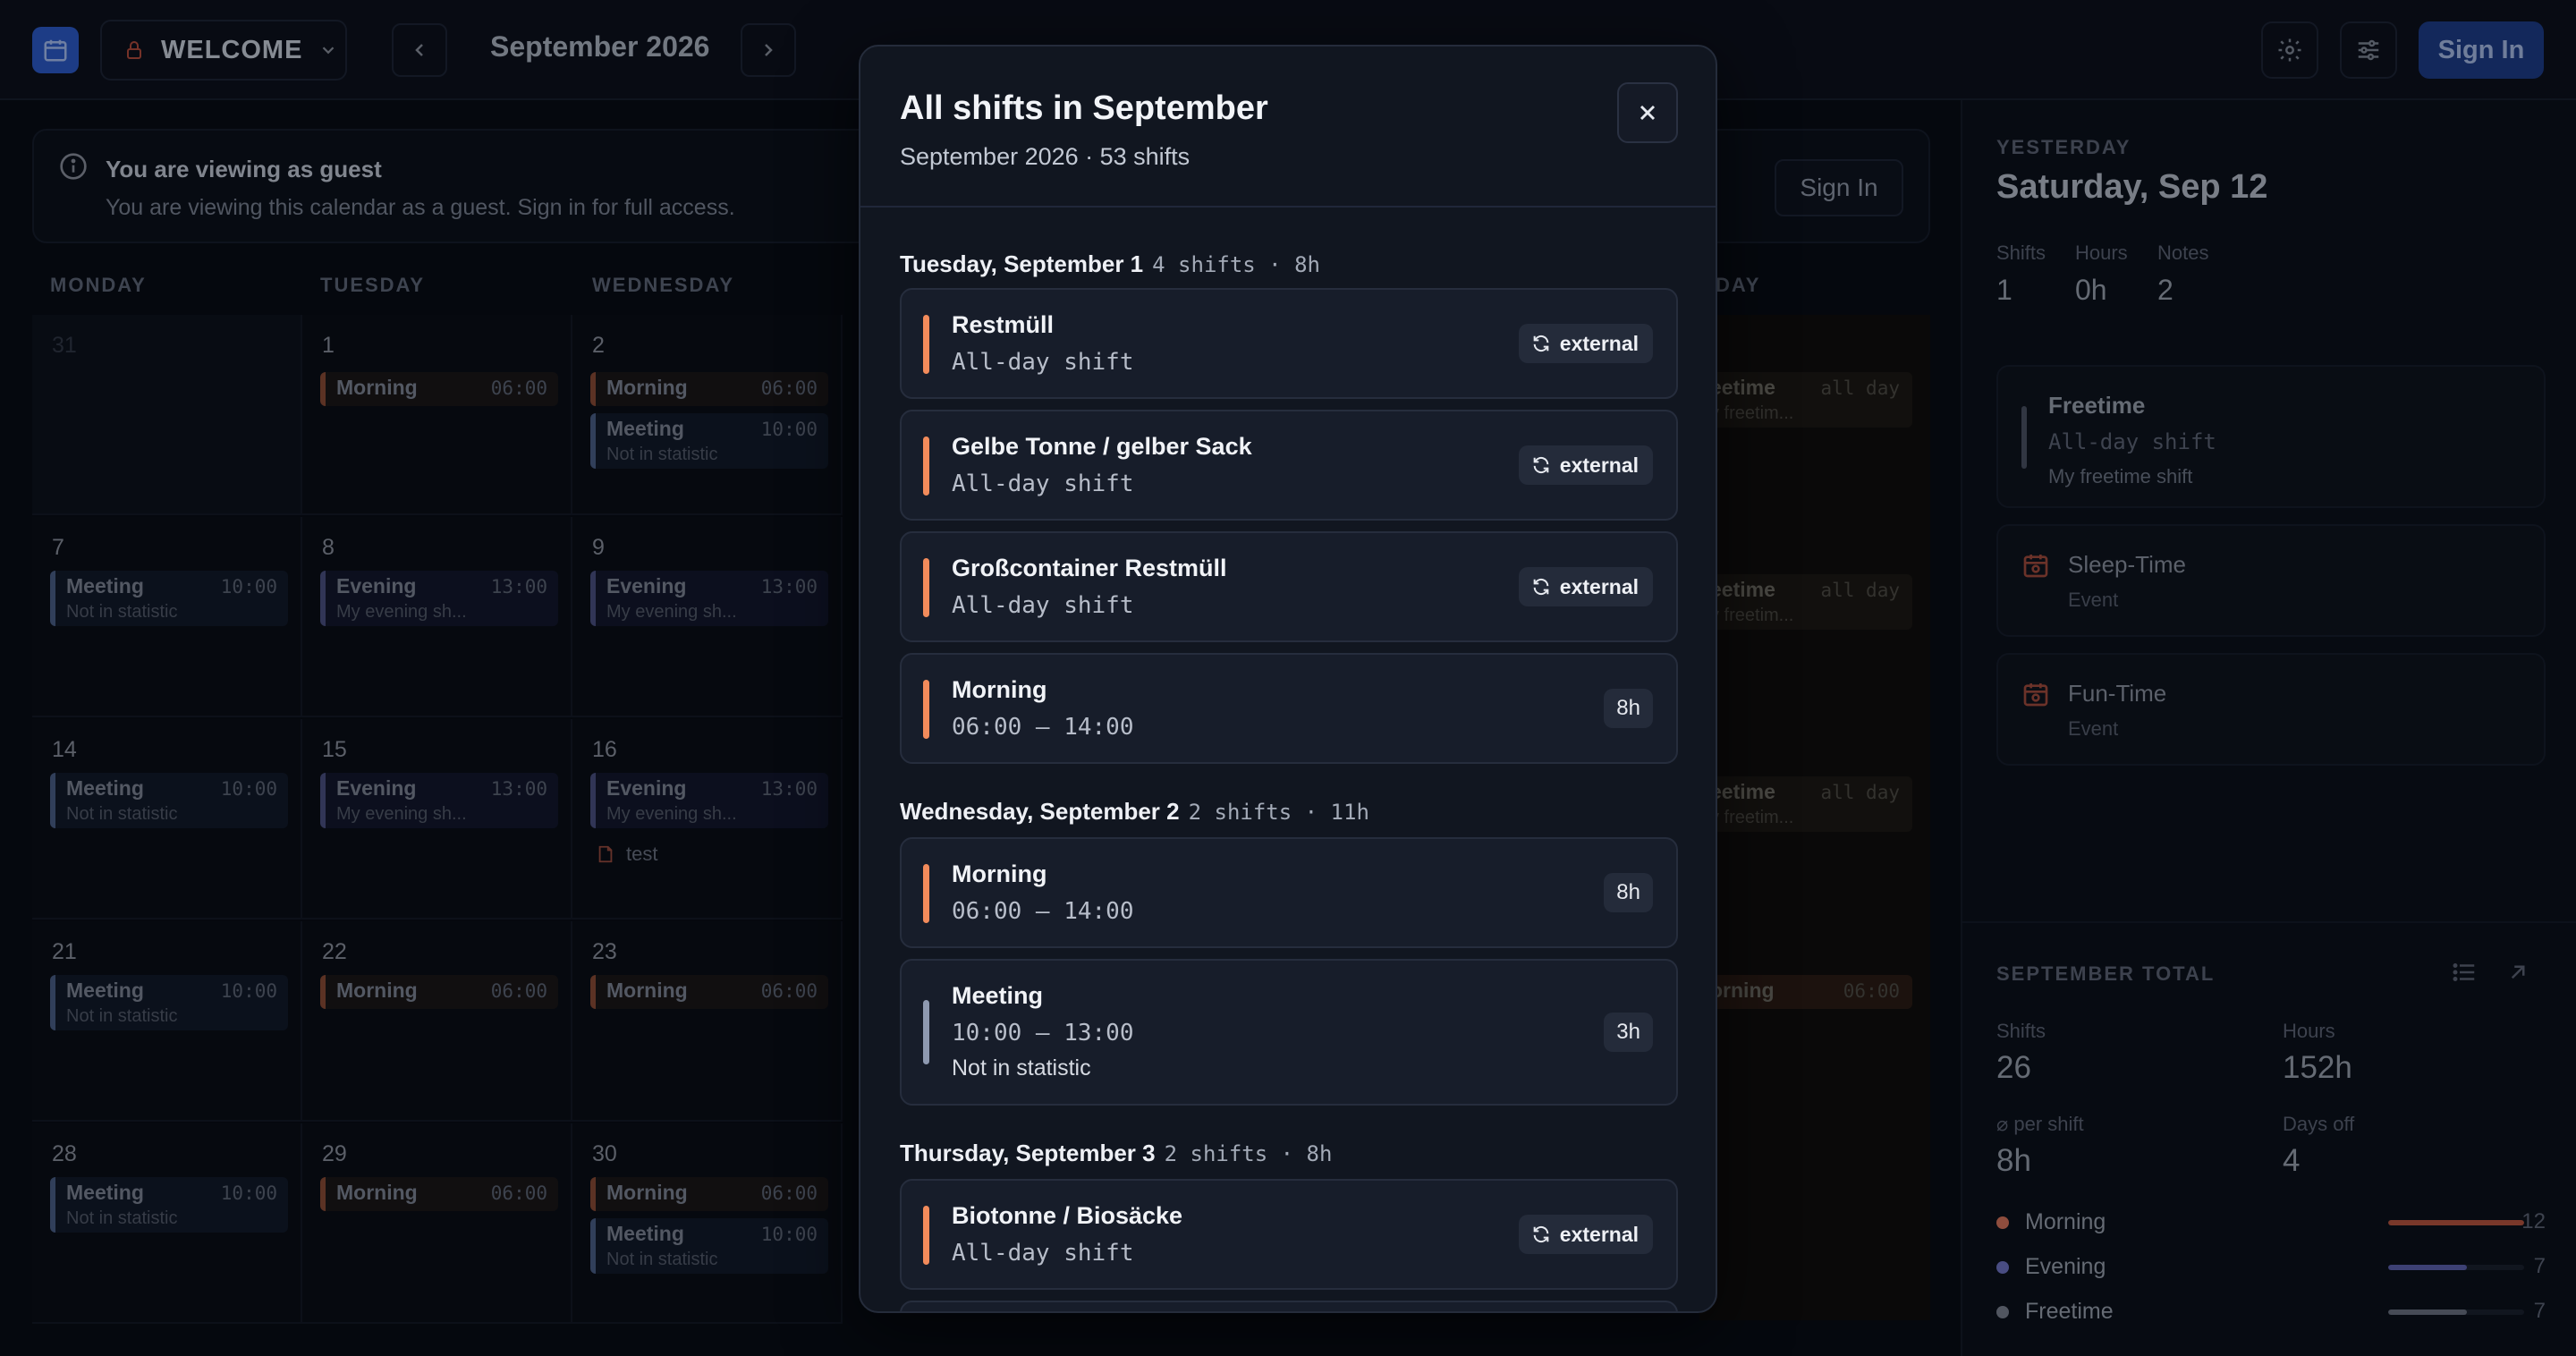  I want to click on shift-time: 10:00 – 13:00, so click(1043, 1034).